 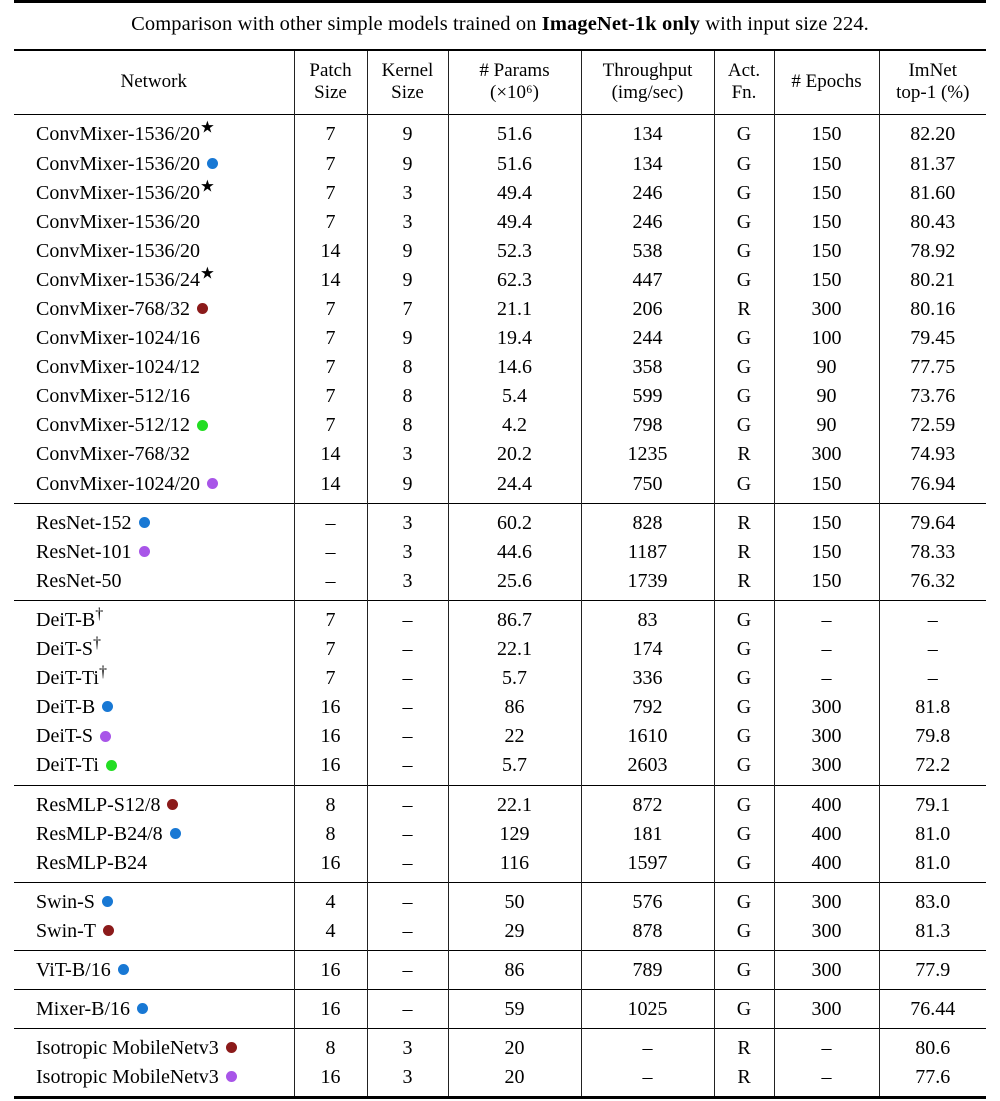 What do you see at coordinates (933, 93) in the screenshot?
I see `header-line2: top-1 (%)` at bounding box center [933, 93].